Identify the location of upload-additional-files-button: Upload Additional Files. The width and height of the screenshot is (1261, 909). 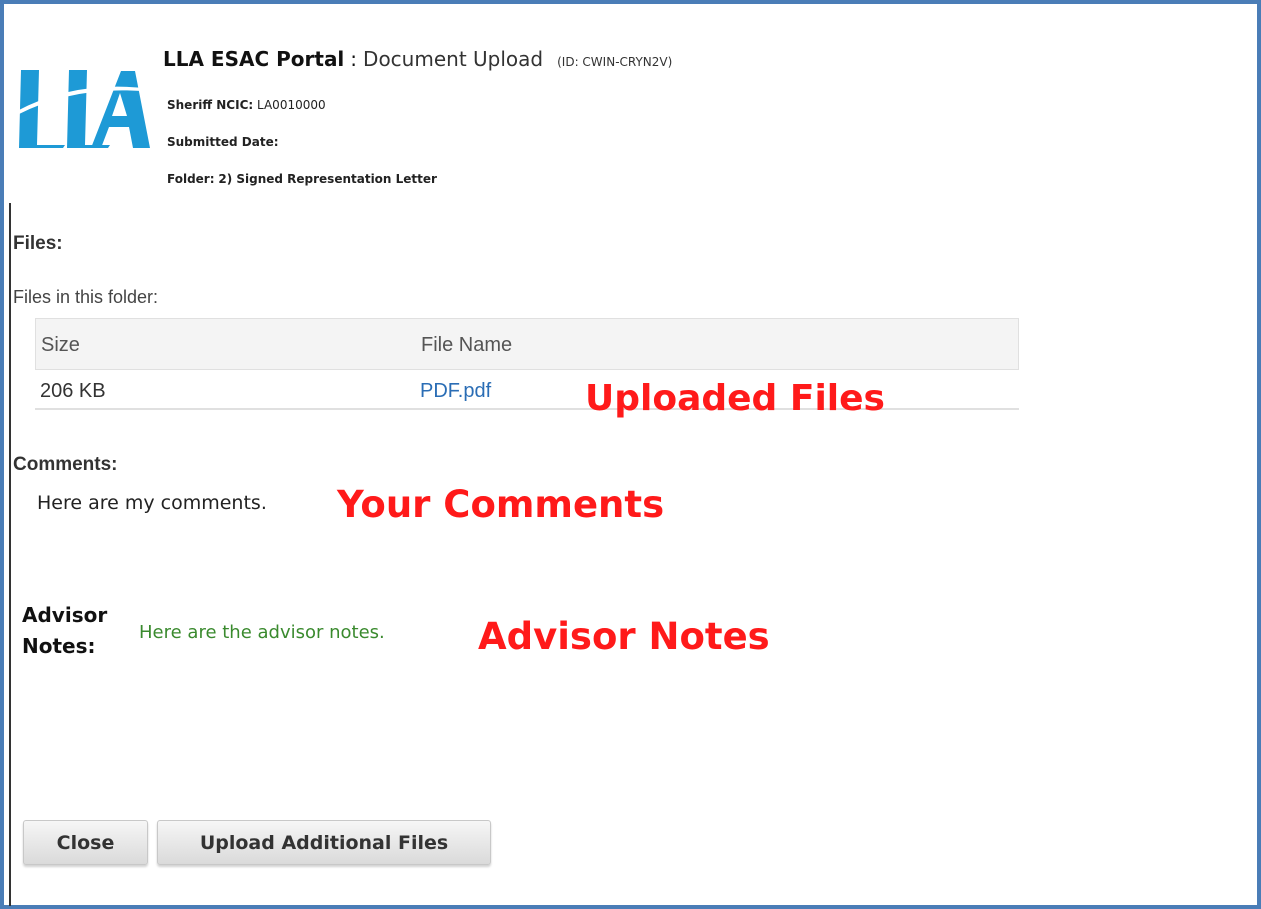
(324, 842).